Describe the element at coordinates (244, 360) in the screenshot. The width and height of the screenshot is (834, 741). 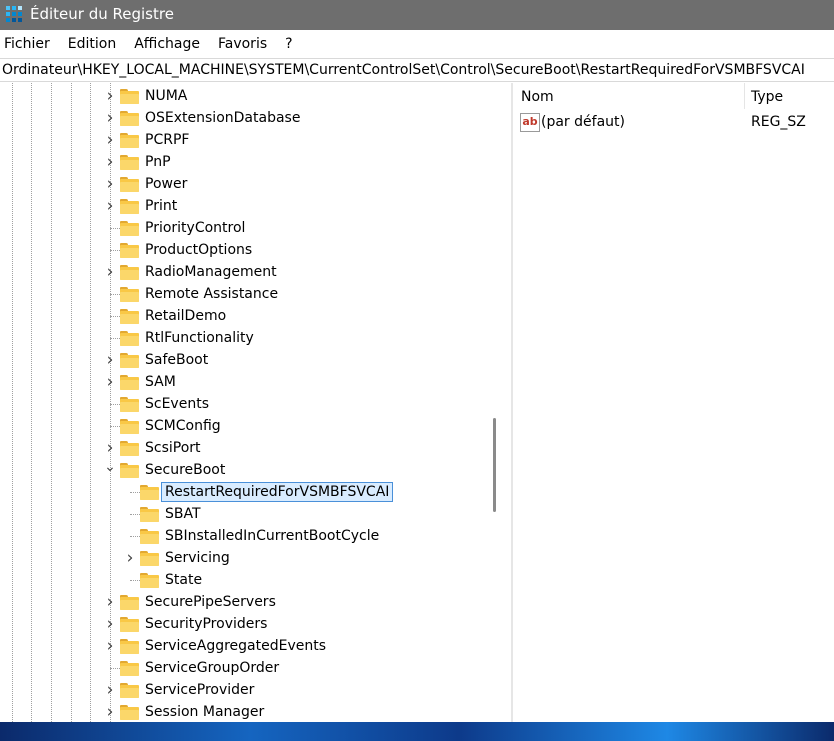
I see `tree-node-safeboot: › SafeBoot` at that location.